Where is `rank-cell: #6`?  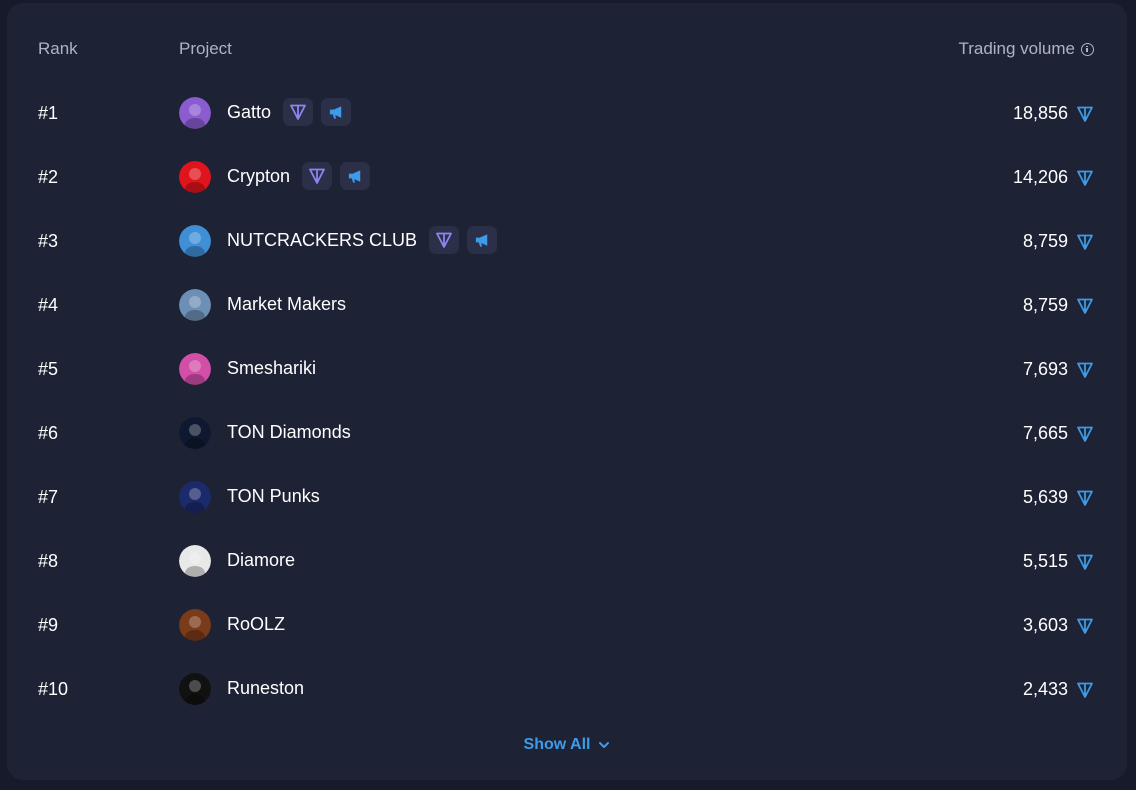 rank-cell: #6 is located at coordinates (48, 433).